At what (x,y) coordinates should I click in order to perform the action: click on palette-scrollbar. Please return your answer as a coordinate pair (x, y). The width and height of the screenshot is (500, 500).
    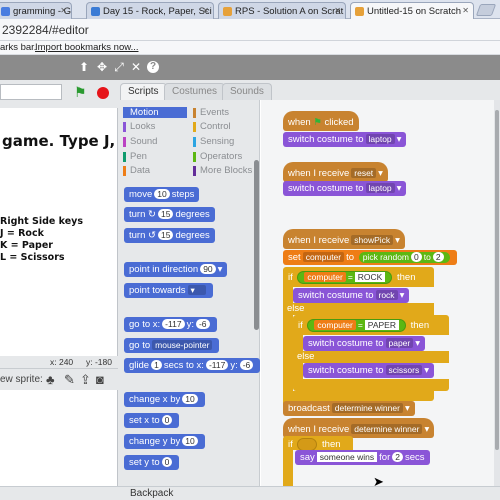
    Looking at the image, I should click on (256, 245).